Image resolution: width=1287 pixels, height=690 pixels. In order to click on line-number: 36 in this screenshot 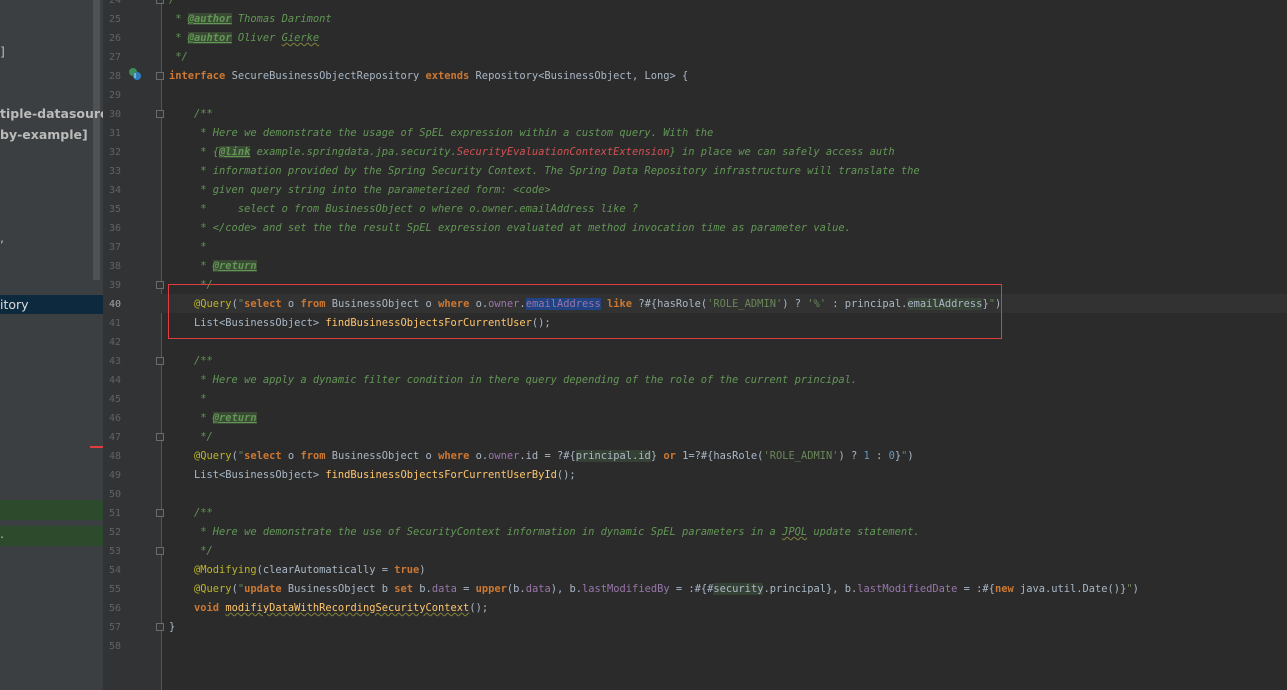, I will do `click(114, 228)`.